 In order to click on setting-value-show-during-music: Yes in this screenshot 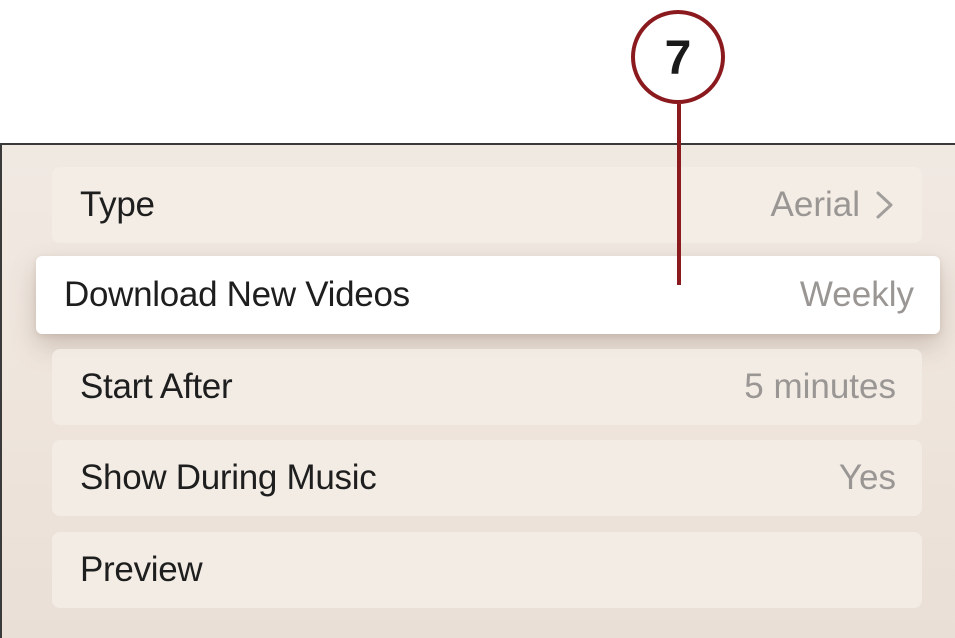, I will do `click(867, 477)`.